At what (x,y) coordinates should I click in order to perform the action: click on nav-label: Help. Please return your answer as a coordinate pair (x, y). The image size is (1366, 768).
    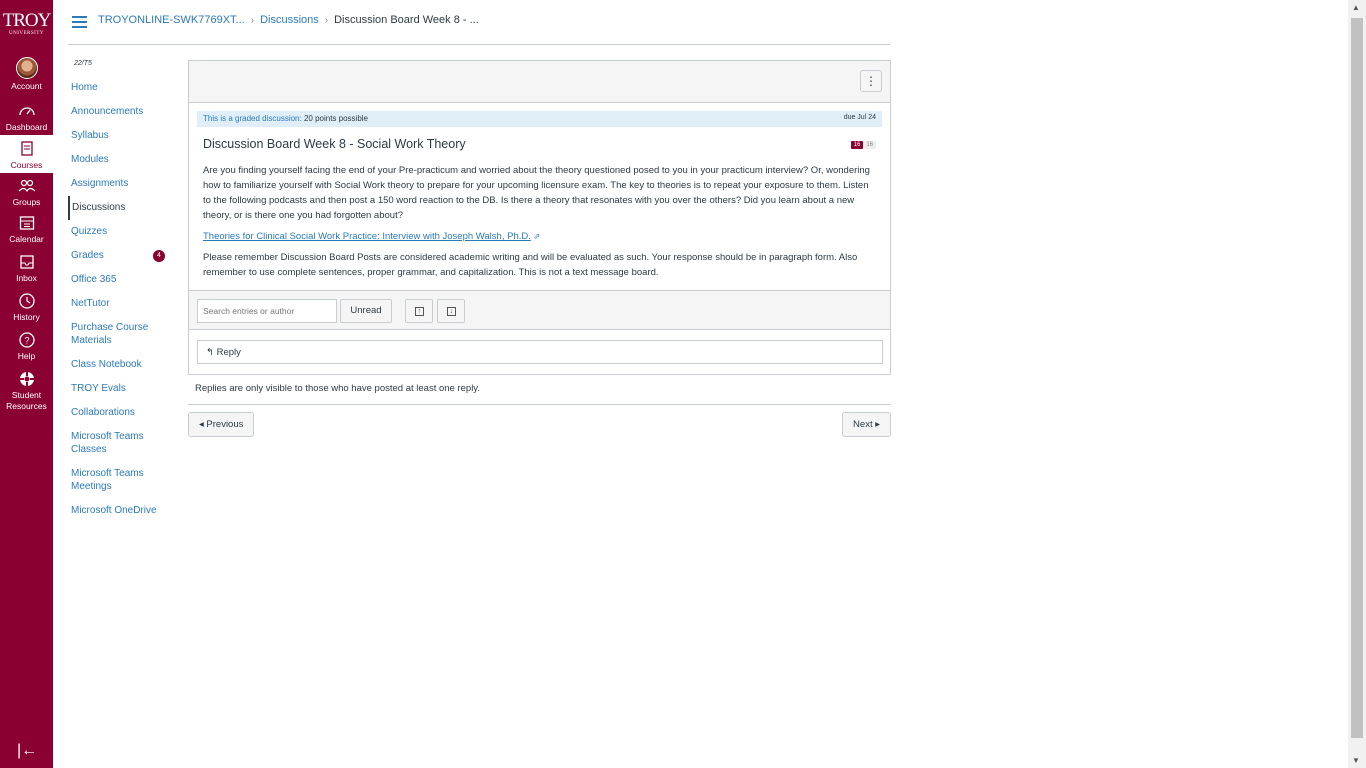
    Looking at the image, I should click on (26, 356).